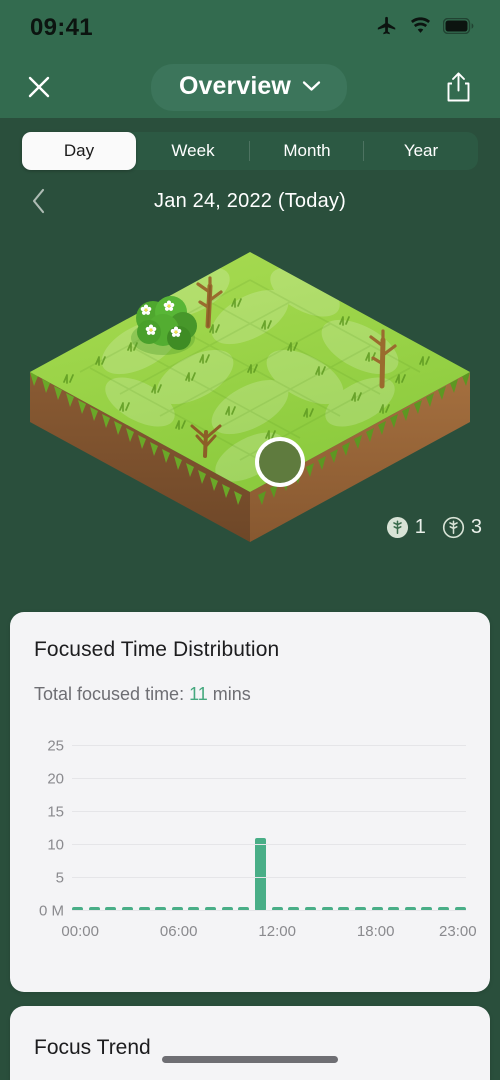  What do you see at coordinates (458, 28) in the screenshot?
I see `battery-icon` at bounding box center [458, 28].